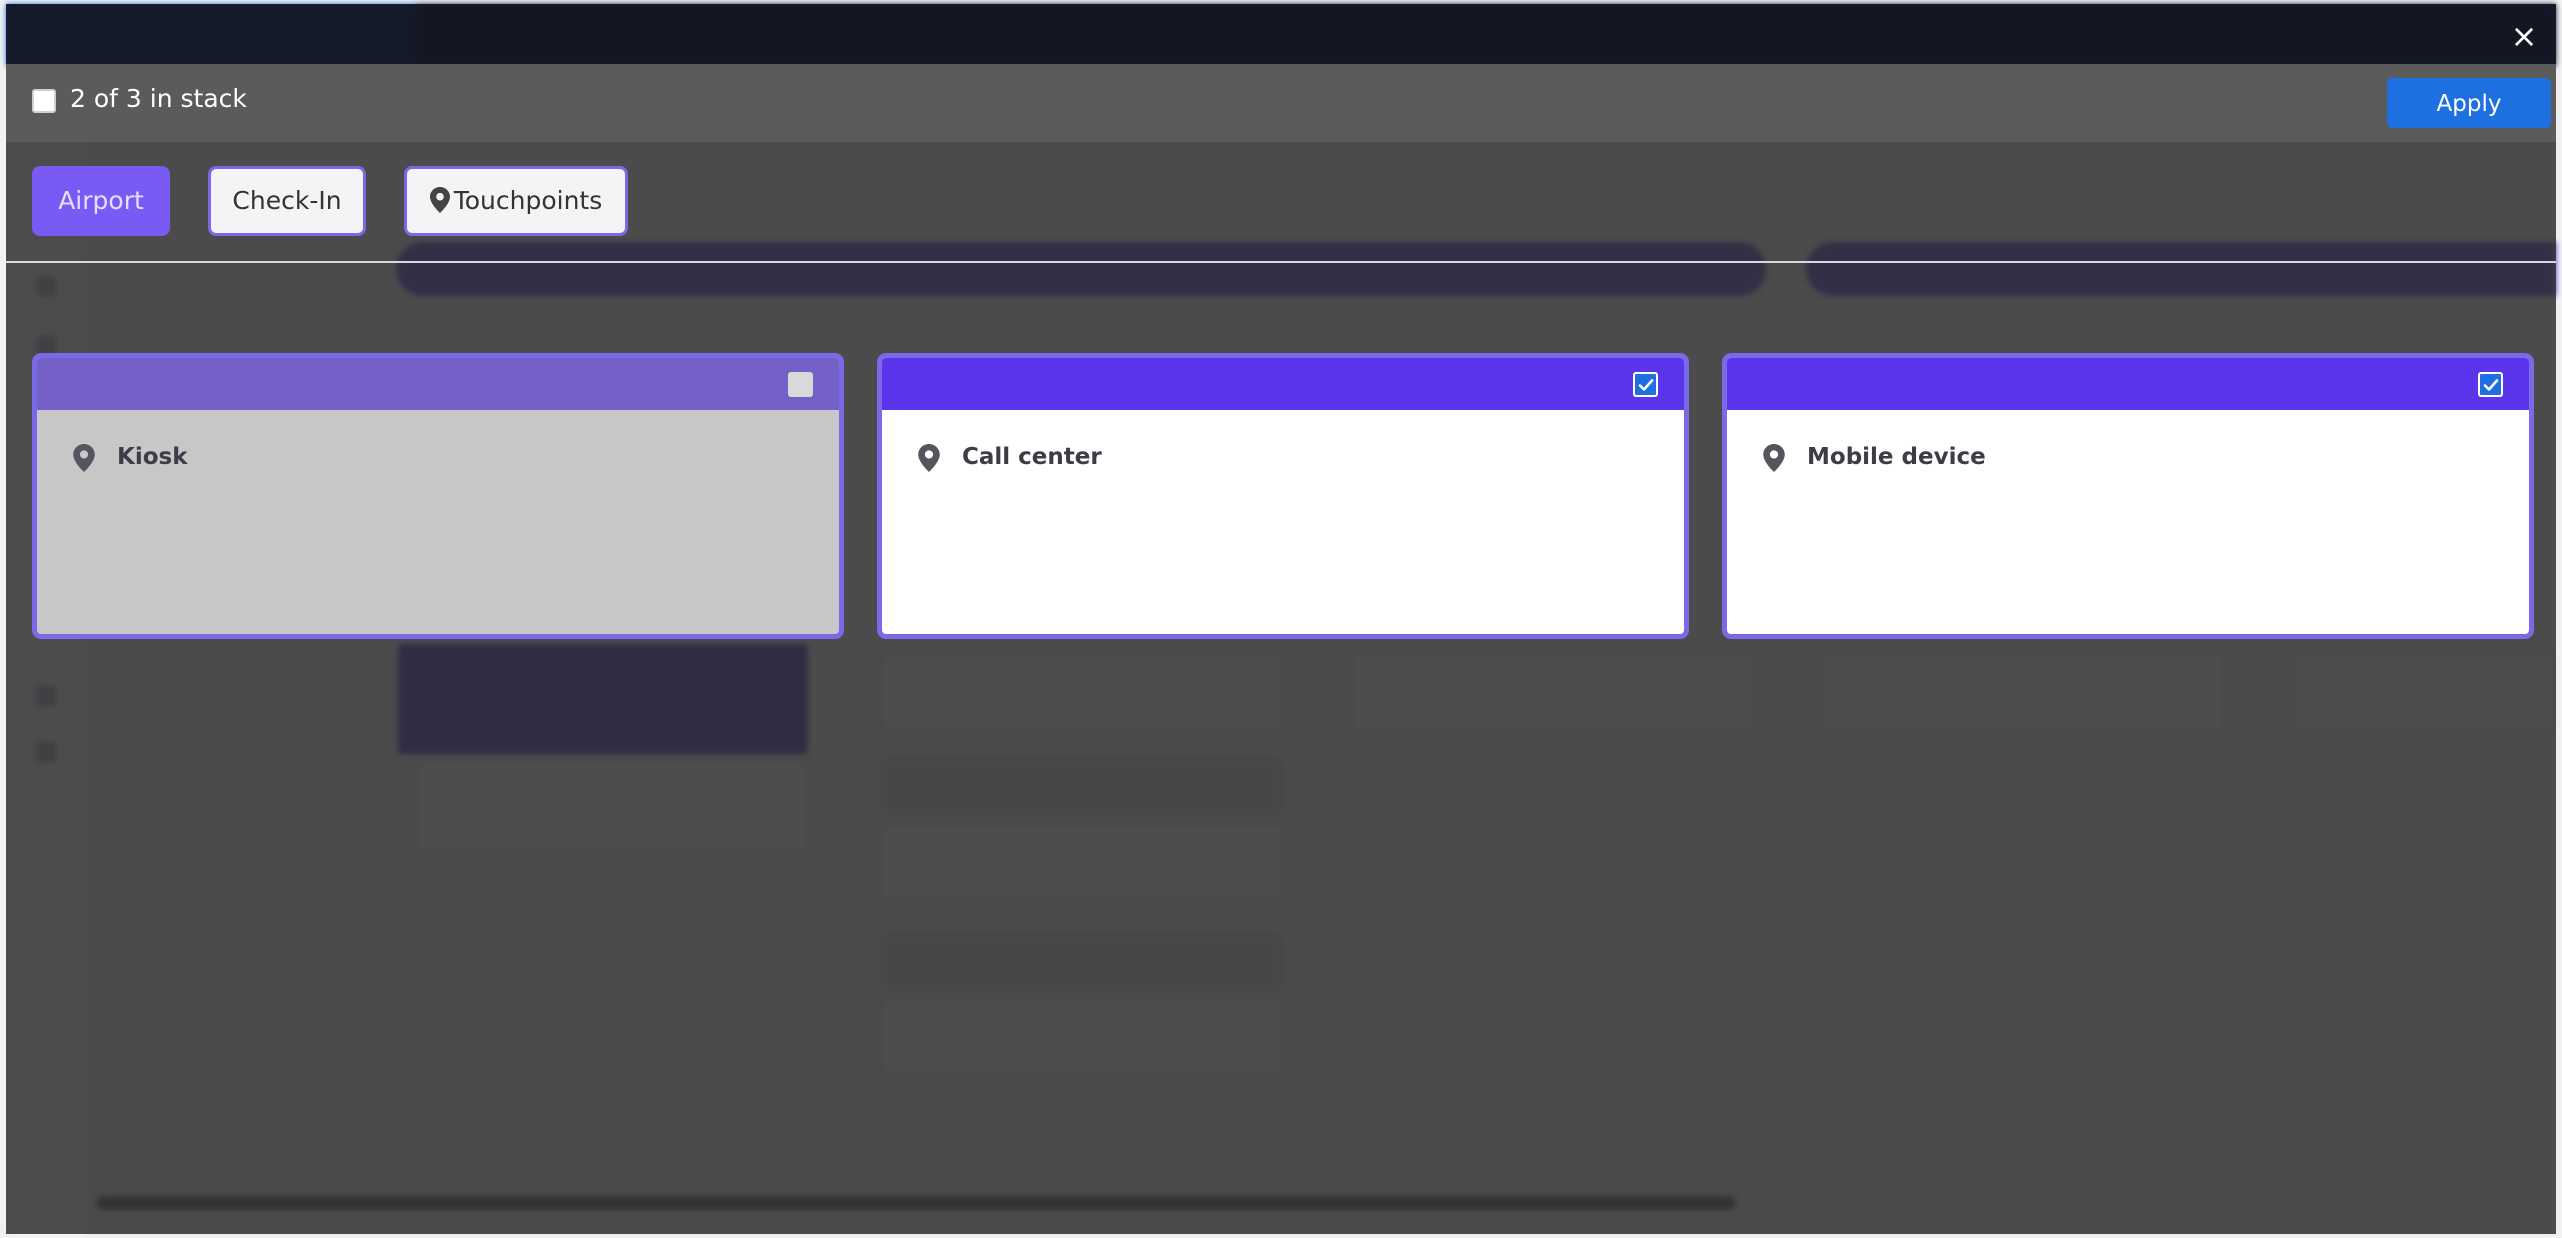 This screenshot has width=2562, height=1238. I want to click on touchpoint-card-mobile-device: Mobile device, so click(2128, 496).